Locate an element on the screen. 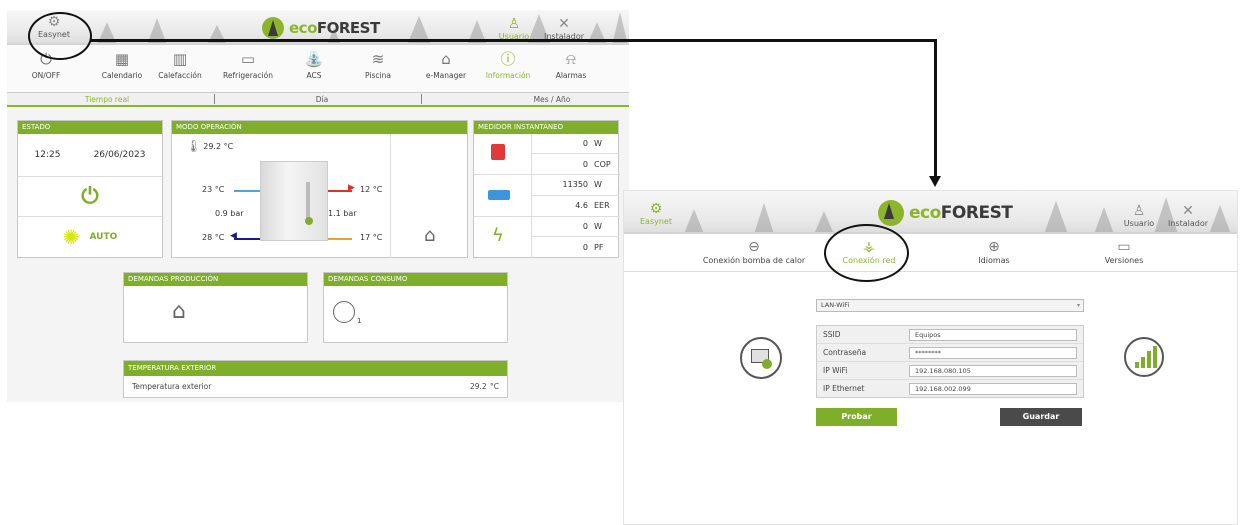  arrow-right-icon: ▶ is located at coordinates (351, 188).